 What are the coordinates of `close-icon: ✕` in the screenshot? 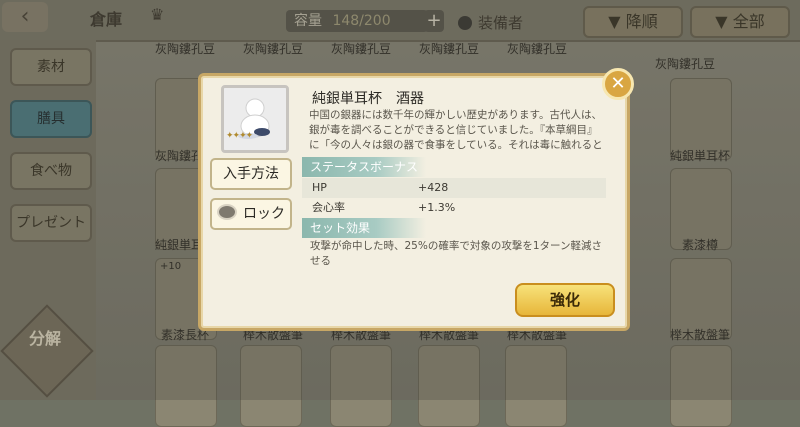 It's located at (618, 83).